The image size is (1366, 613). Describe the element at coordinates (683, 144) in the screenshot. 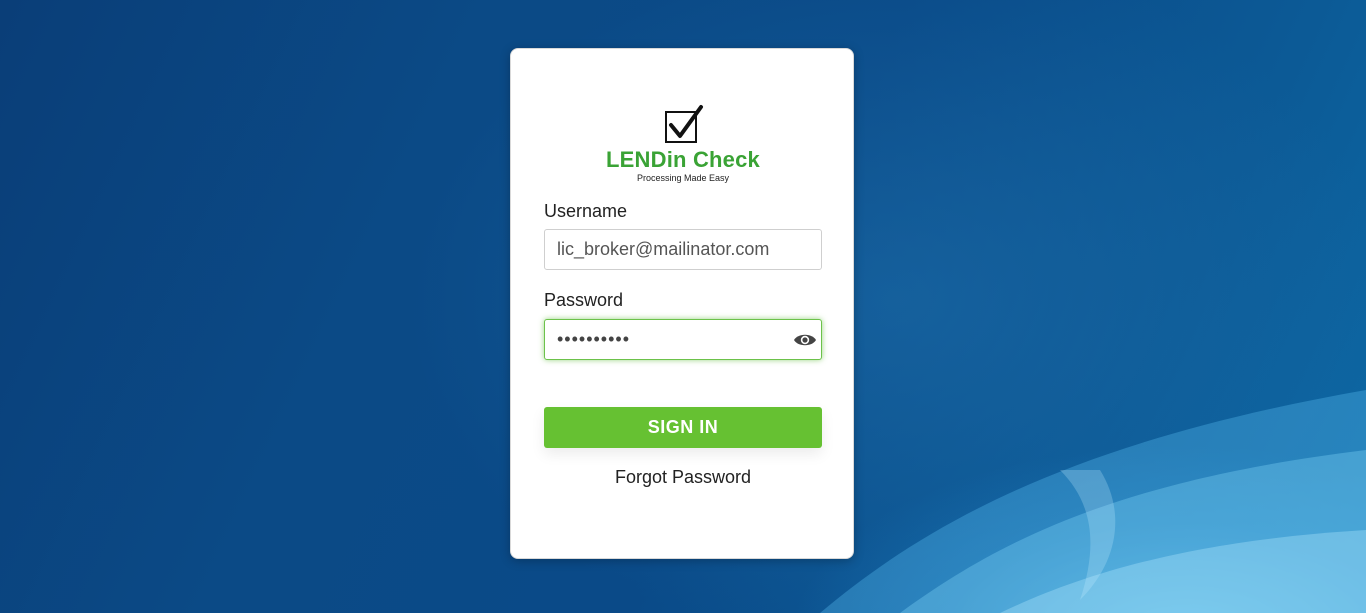

I see `logo: LENDin Check Processing Made Easy` at that location.